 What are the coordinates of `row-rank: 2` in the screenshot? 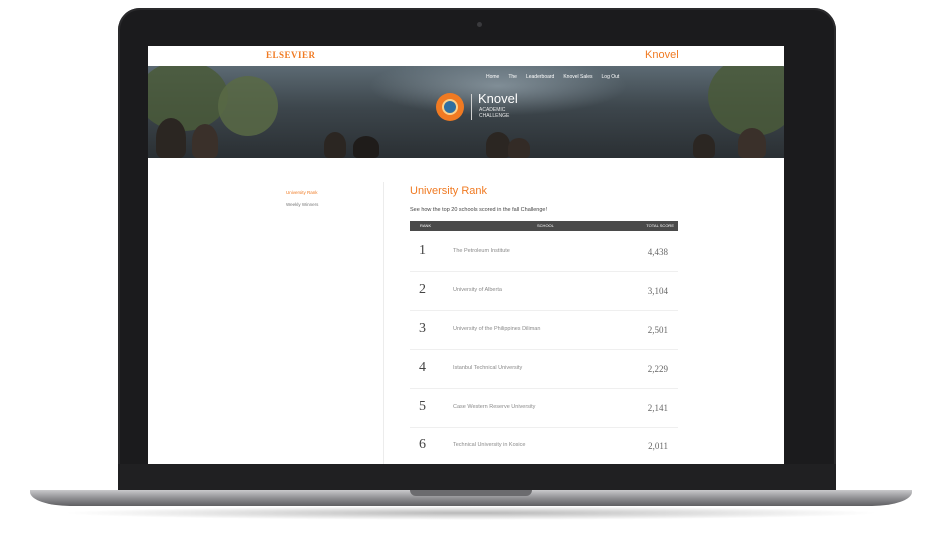 It's located at (422, 289).